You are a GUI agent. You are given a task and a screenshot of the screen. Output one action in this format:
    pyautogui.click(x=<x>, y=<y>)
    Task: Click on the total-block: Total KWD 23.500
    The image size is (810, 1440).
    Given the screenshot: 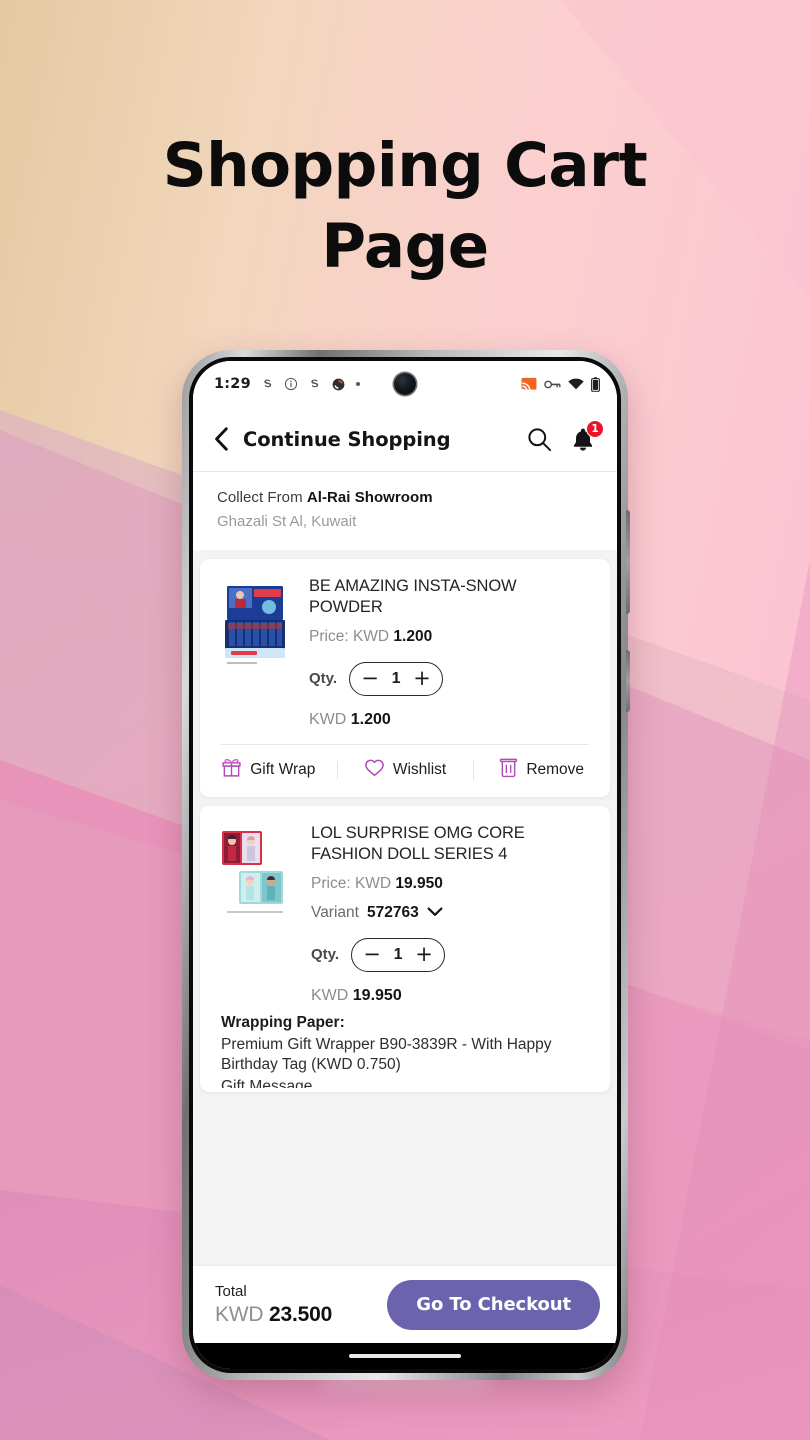 What is the action you would take?
    pyautogui.click(x=273, y=1305)
    